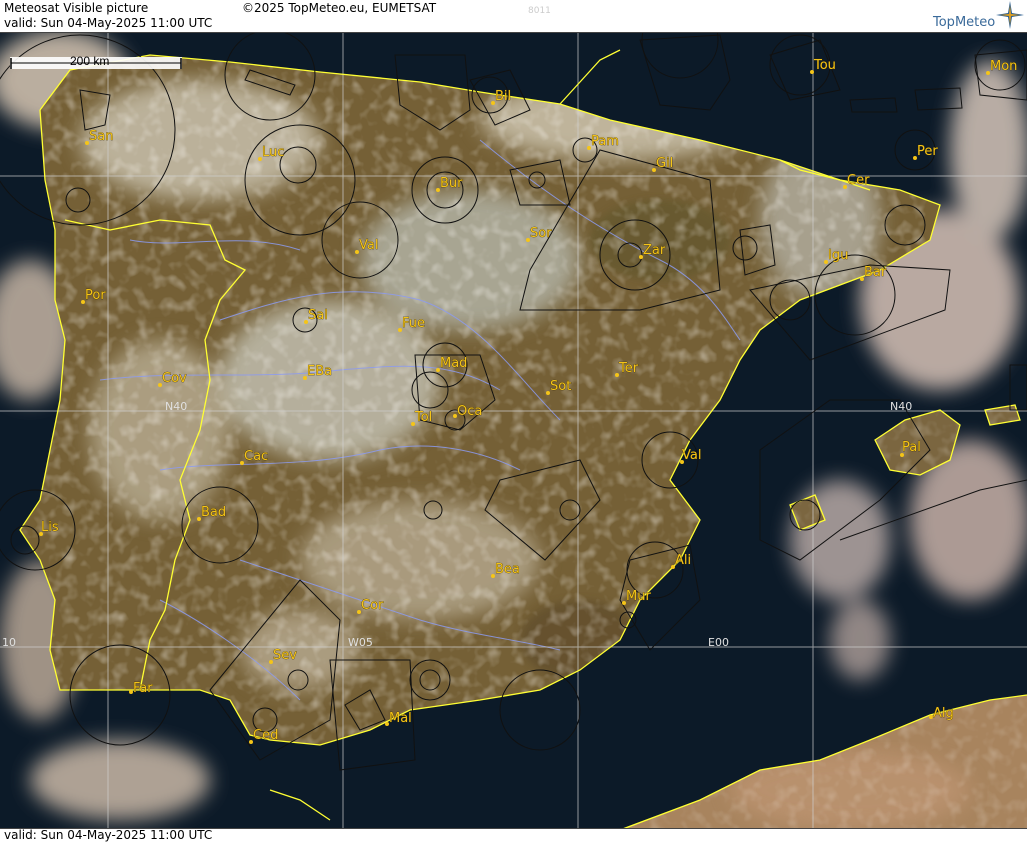 Image resolution: width=1027 pixels, height=843 pixels. I want to click on footer-bar: valid: Sun 04-May-2025 11:00 UTC, so click(513, 835).